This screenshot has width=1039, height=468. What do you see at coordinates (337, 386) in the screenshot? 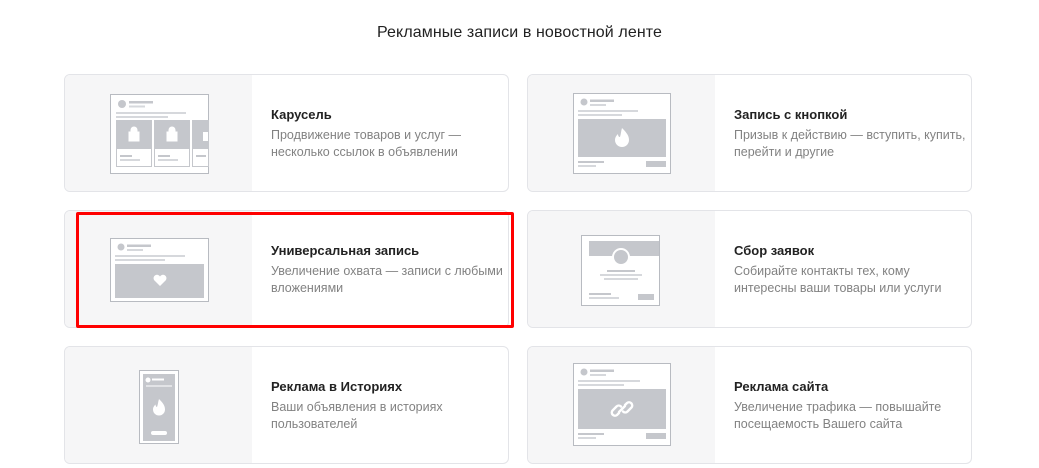
I see `format-name: Реклама в Историях` at bounding box center [337, 386].